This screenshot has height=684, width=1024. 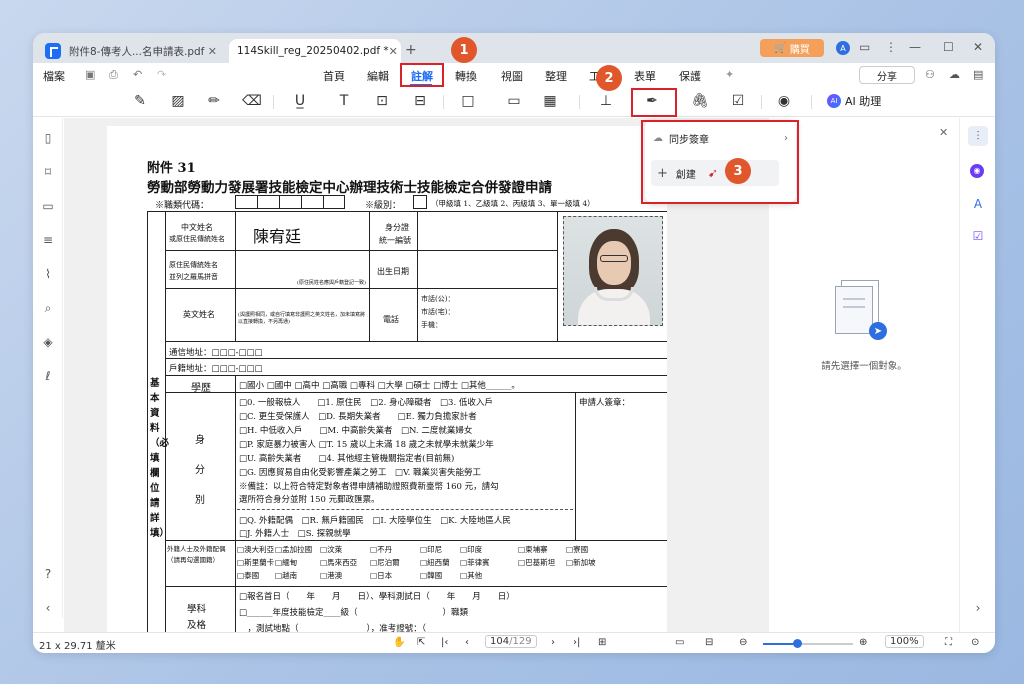 I want to click on country-option: □汶萊, so click(x=331, y=549).